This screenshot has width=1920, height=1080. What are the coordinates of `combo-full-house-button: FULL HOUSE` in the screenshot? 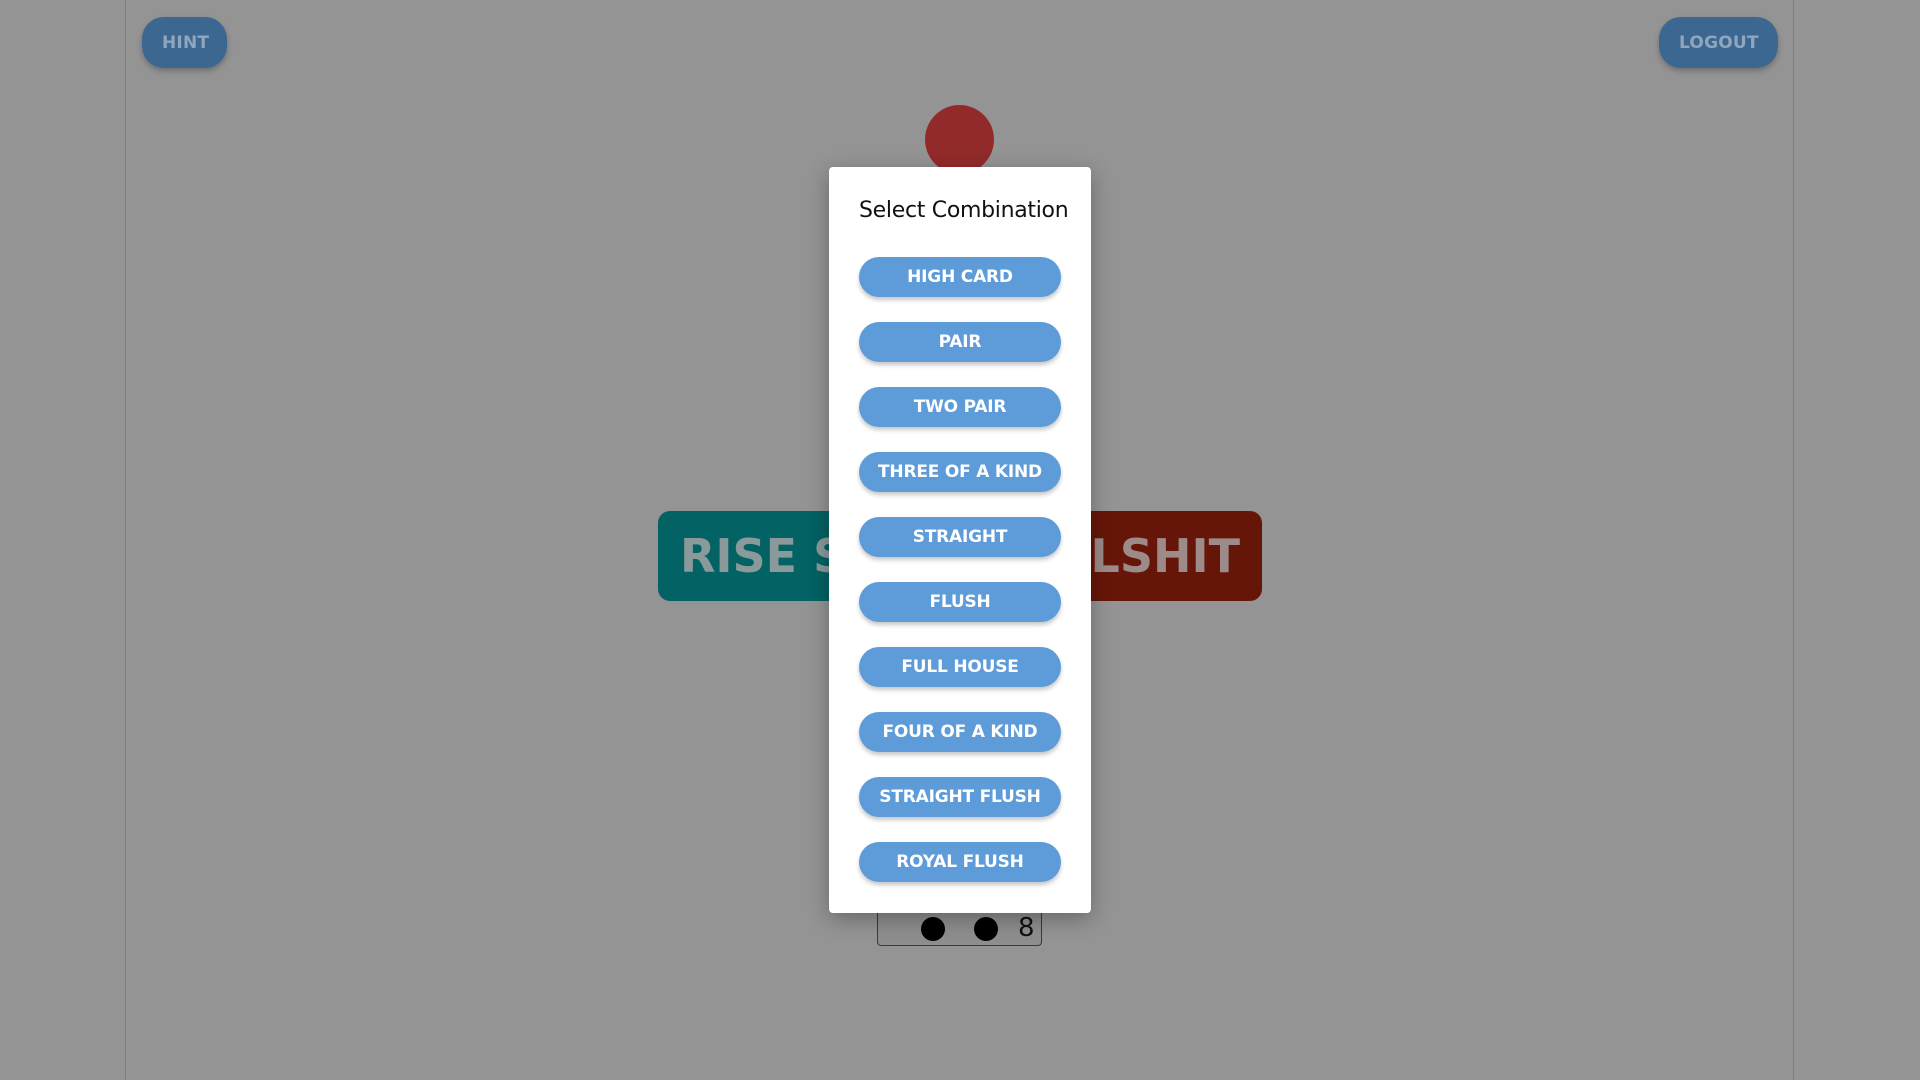 It's located at (960, 667).